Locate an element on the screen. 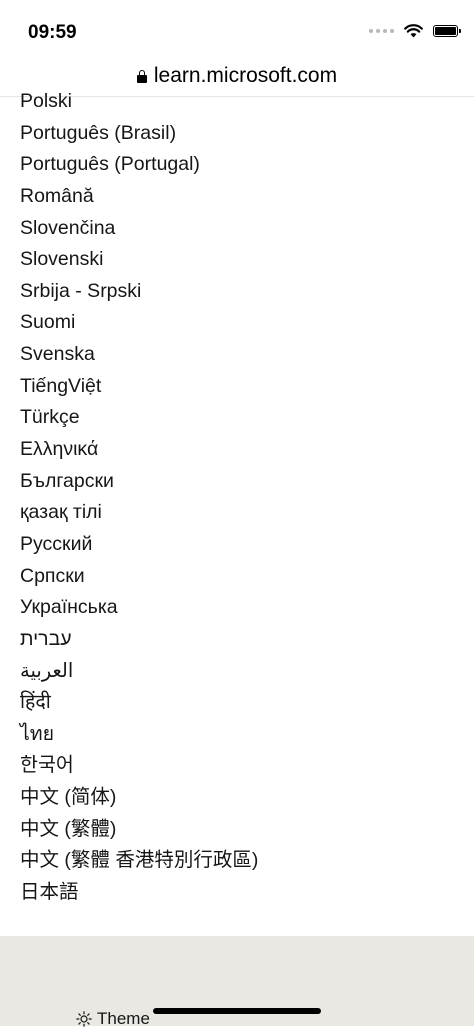 The image size is (474, 1029). language-link: עברית is located at coordinates (237, 640).